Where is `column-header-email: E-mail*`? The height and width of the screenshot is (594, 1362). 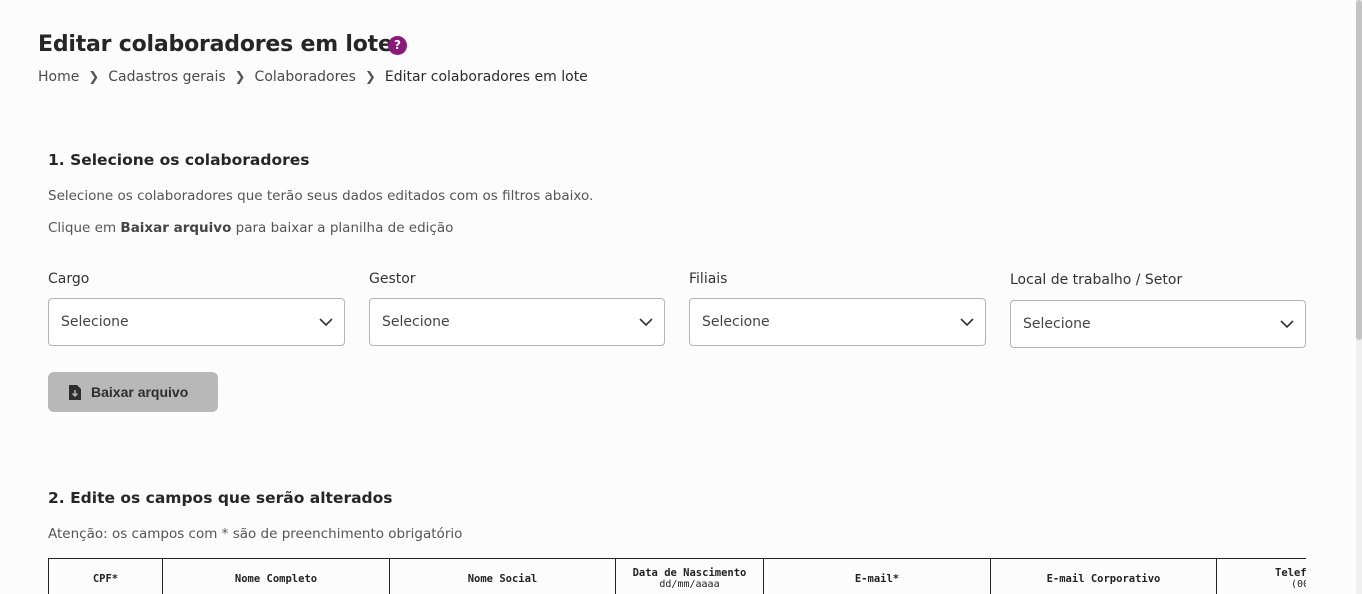
column-header-email: E-mail* is located at coordinates (877, 576).